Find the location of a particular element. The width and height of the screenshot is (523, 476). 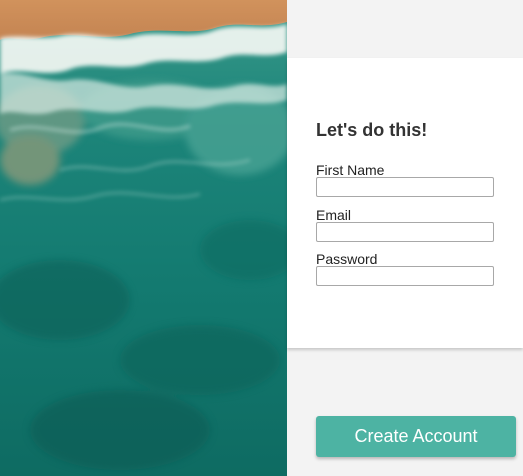

email-label: Email is located at coordinates (334, 215).